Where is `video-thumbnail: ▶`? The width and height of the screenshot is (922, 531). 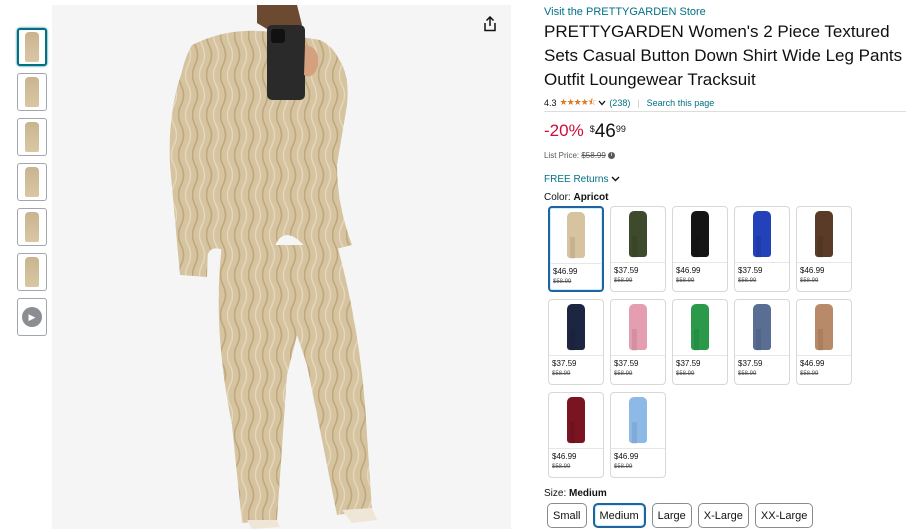
video-thumbnail: ▶ is located at coordinates (32, 317).